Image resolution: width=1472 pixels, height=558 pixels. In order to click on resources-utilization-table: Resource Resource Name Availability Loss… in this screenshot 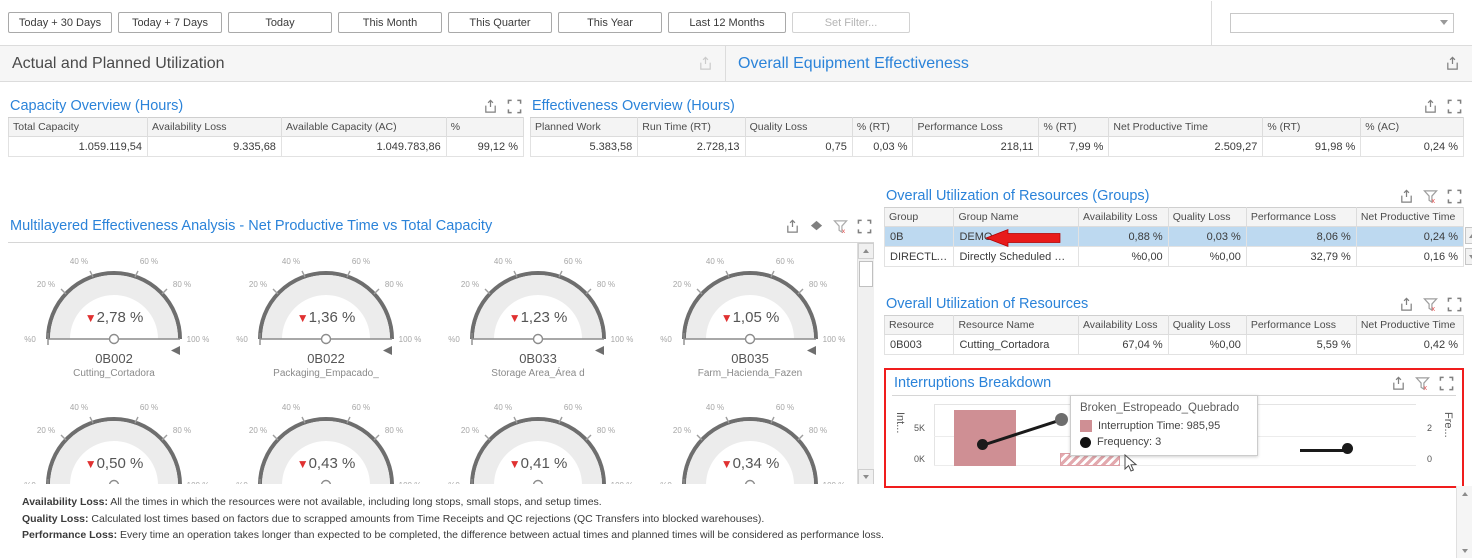, I will do `click(1174, 335)`.